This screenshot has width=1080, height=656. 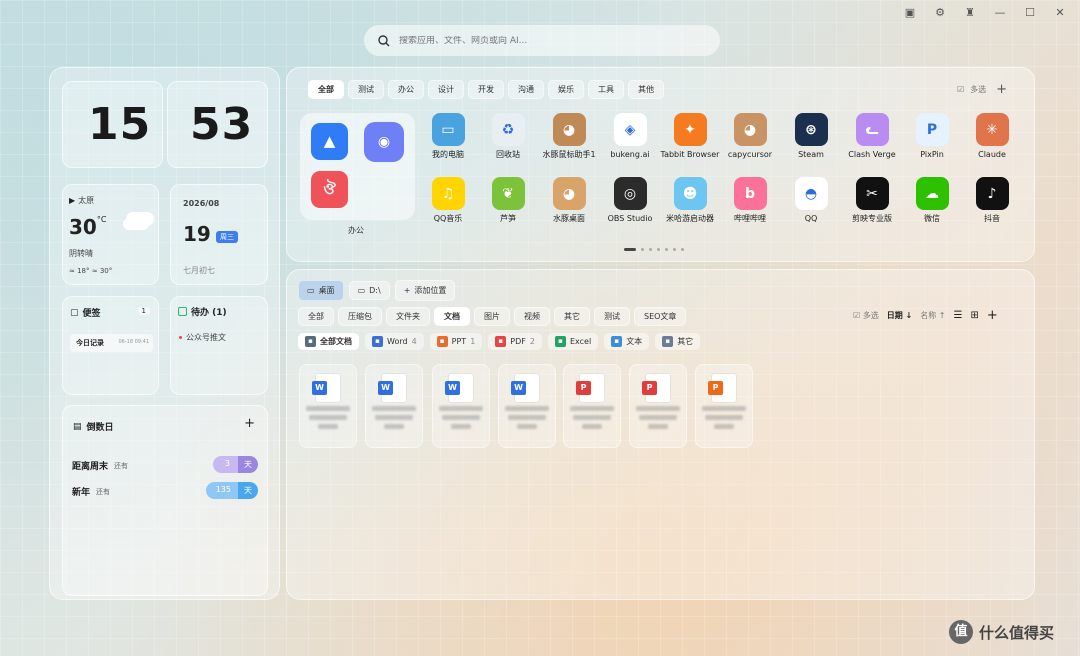 I want to click on file-type-tab: 其它, so click(x=572, y=316).